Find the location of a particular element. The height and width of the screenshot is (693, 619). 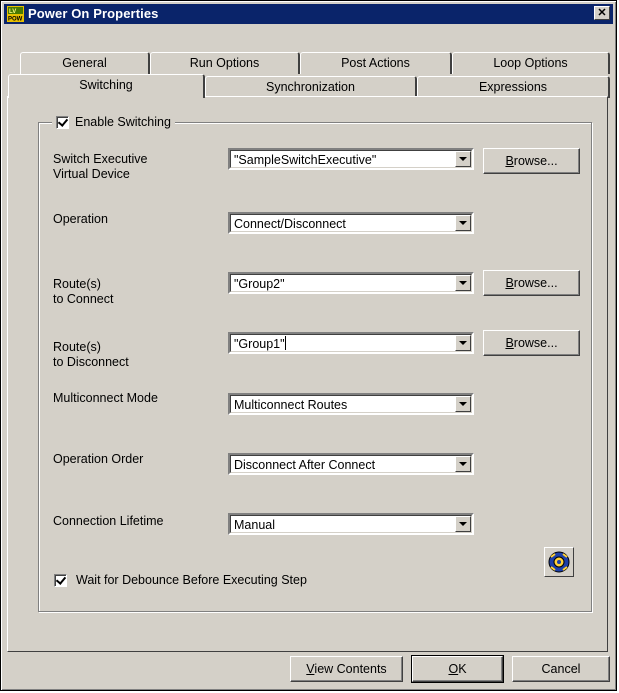

switch-executive-field: "SampleSwitchExecutive" is located at coordinates (351, 159).